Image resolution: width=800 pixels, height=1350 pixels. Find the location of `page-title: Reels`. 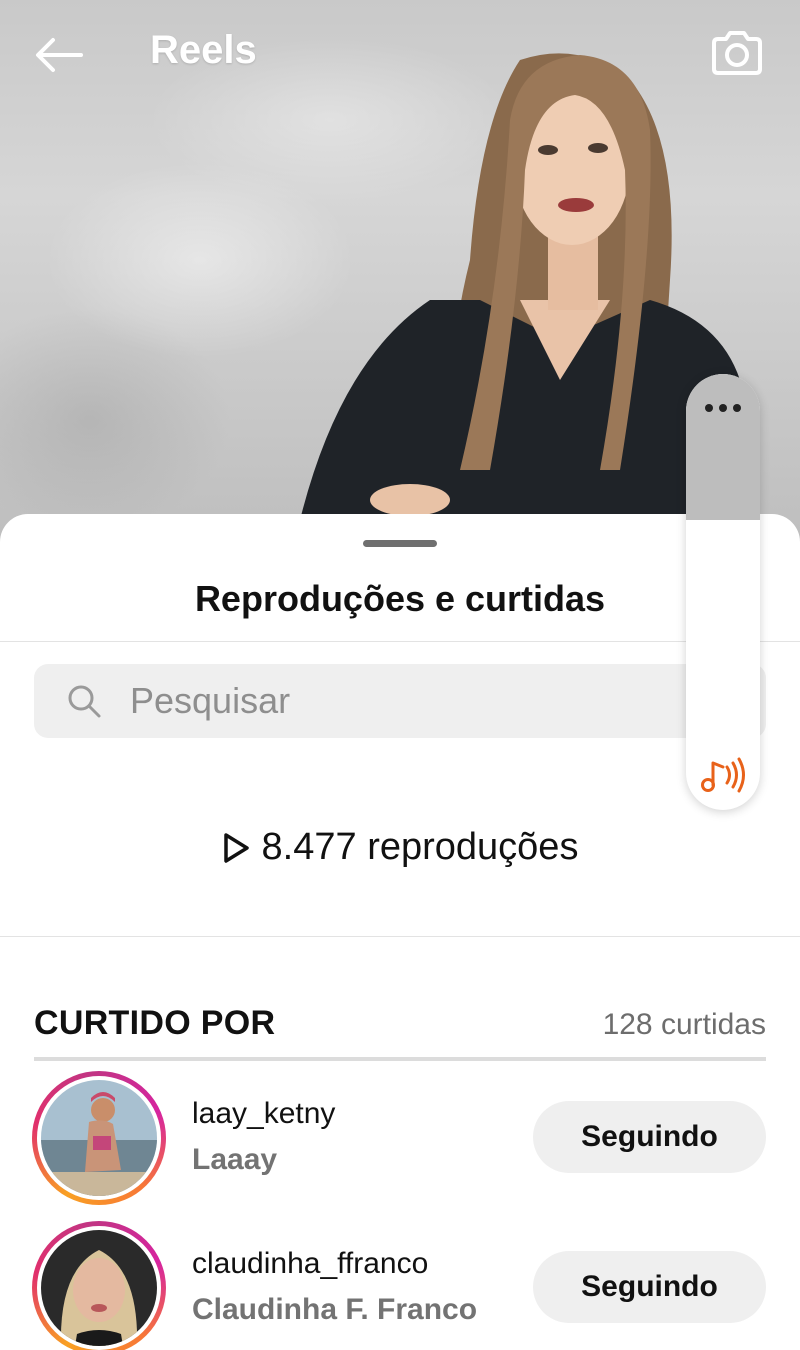

page-title: Reels is located at coordinates (203, 50).